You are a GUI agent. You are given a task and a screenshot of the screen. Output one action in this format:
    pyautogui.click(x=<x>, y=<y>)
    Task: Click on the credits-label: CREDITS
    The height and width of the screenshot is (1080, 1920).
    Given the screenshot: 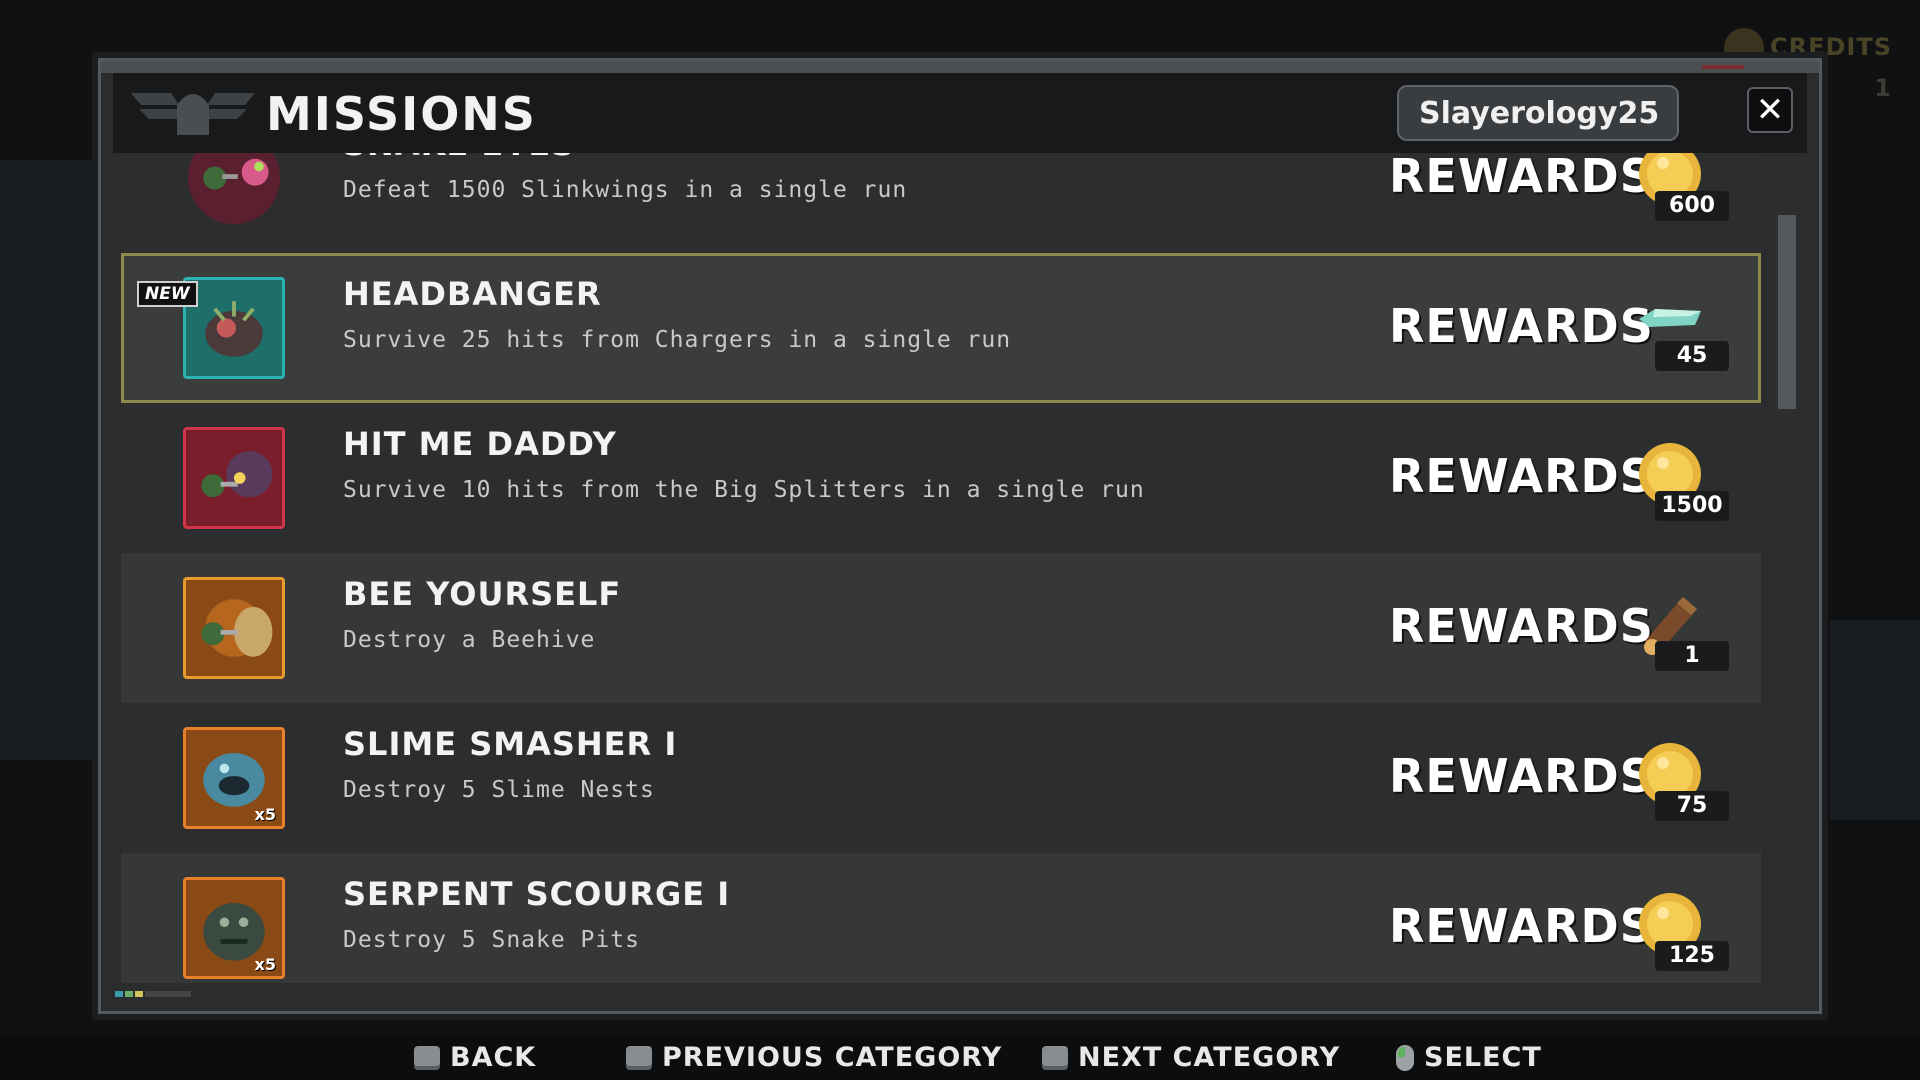 What is the action you would take?
    pyautogui.click(x=1831, y=47)
    